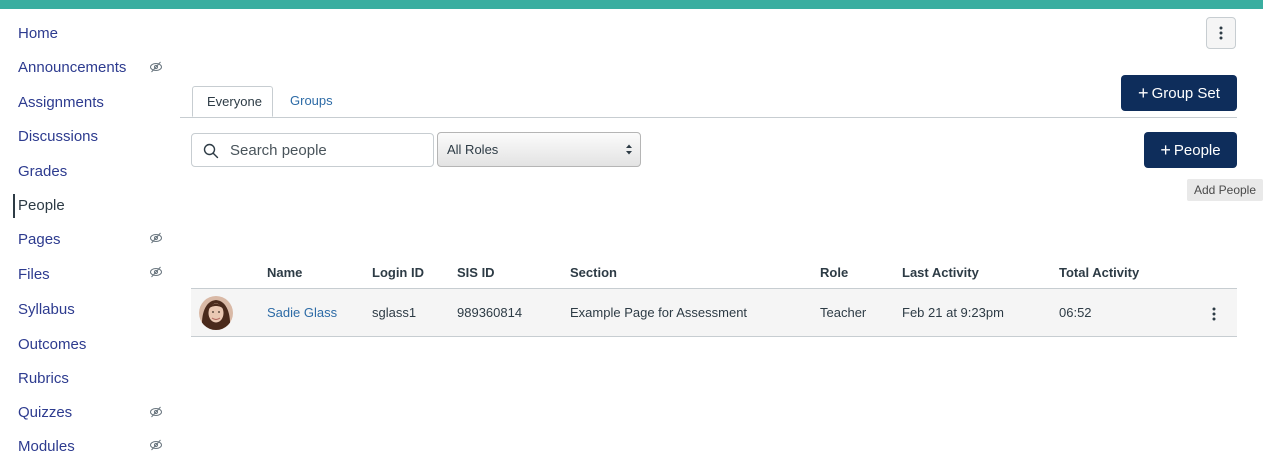 Image resolution: width=1263 pixels, height=460 pixels. I want to click on nav-home: Home, so click(38, 34).